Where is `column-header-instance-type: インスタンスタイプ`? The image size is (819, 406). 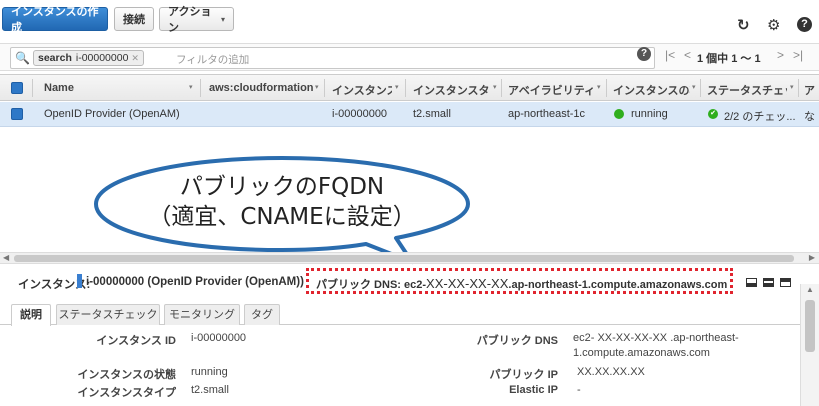 column-header-instance-type: インスタンスタイプ is located at coordinates (451, 90).